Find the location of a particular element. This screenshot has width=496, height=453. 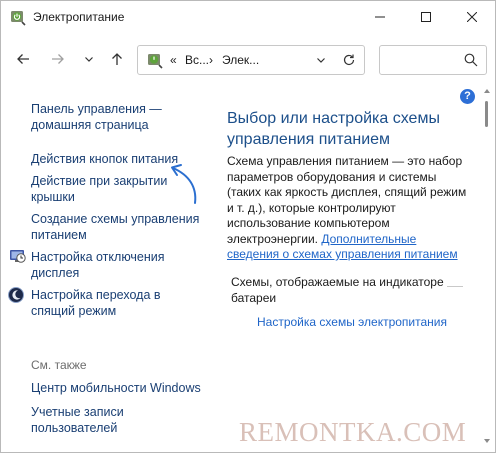

sidebar-item-label: Учетные записи is located at coordinates (77, 412).